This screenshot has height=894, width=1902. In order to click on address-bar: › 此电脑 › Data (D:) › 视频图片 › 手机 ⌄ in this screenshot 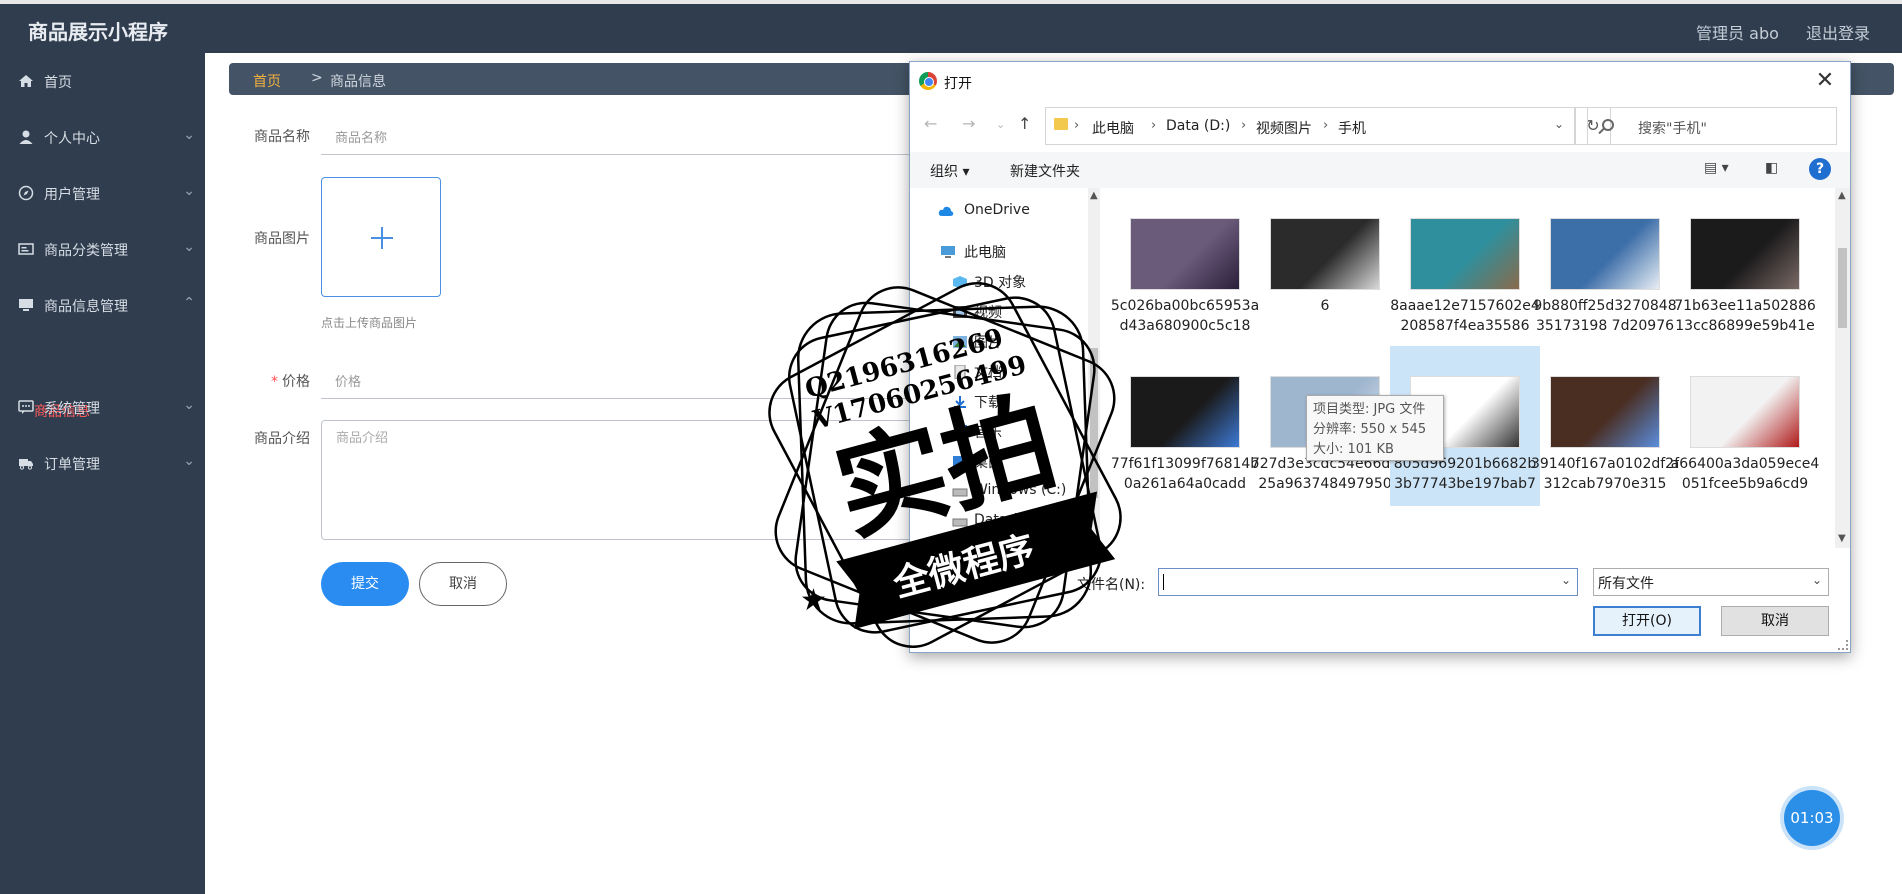, I will do `click(1310, 126)`.